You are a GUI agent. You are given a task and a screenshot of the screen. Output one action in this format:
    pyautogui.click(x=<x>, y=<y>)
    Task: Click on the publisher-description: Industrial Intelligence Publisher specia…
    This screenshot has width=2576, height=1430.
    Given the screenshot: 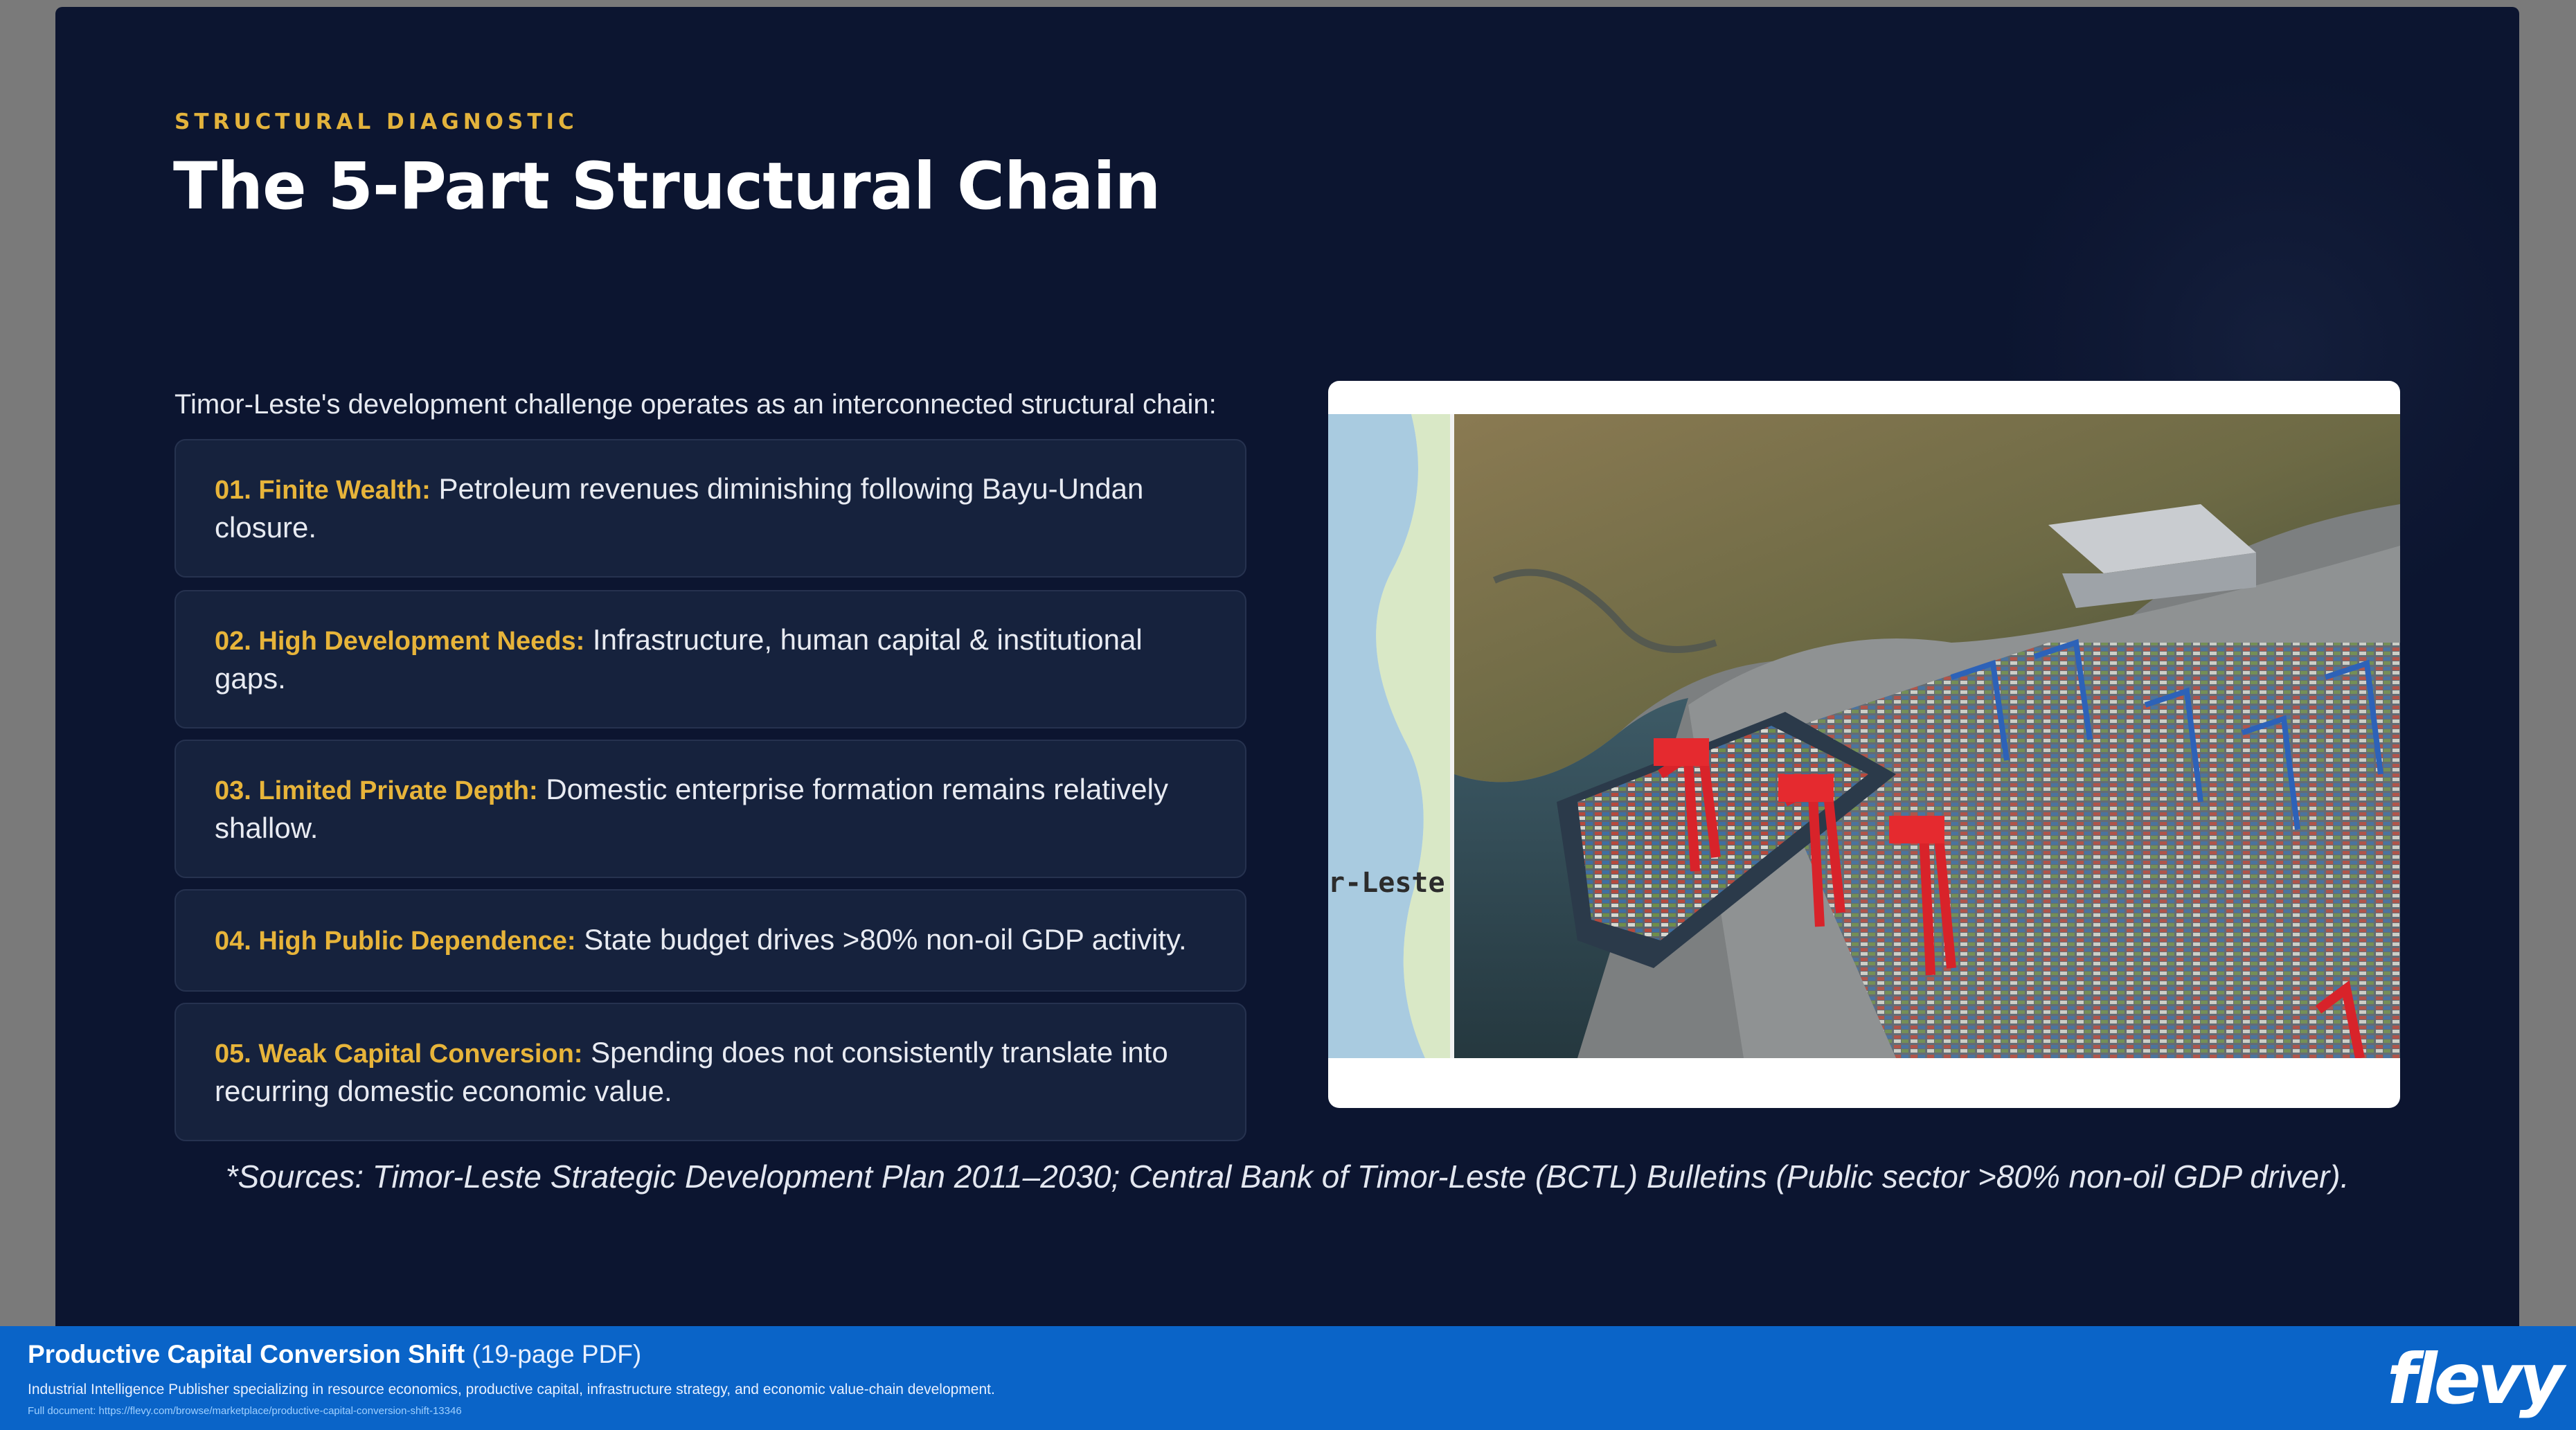 What is the action you would take?
    pyautogui.click(x=512, y=1389)
    